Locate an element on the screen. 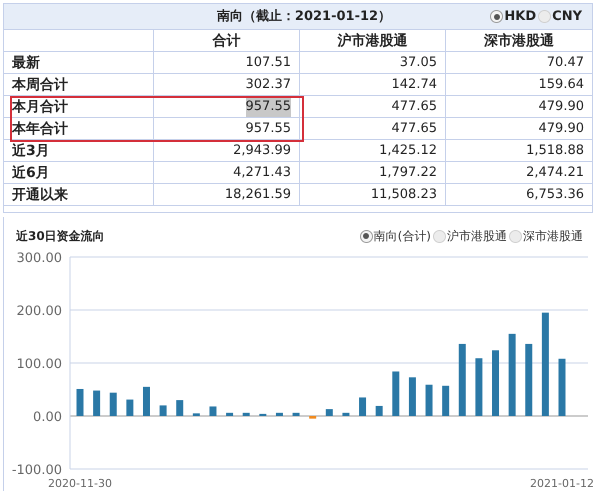  column-header: 合计 is located at coordinates (227, 40).